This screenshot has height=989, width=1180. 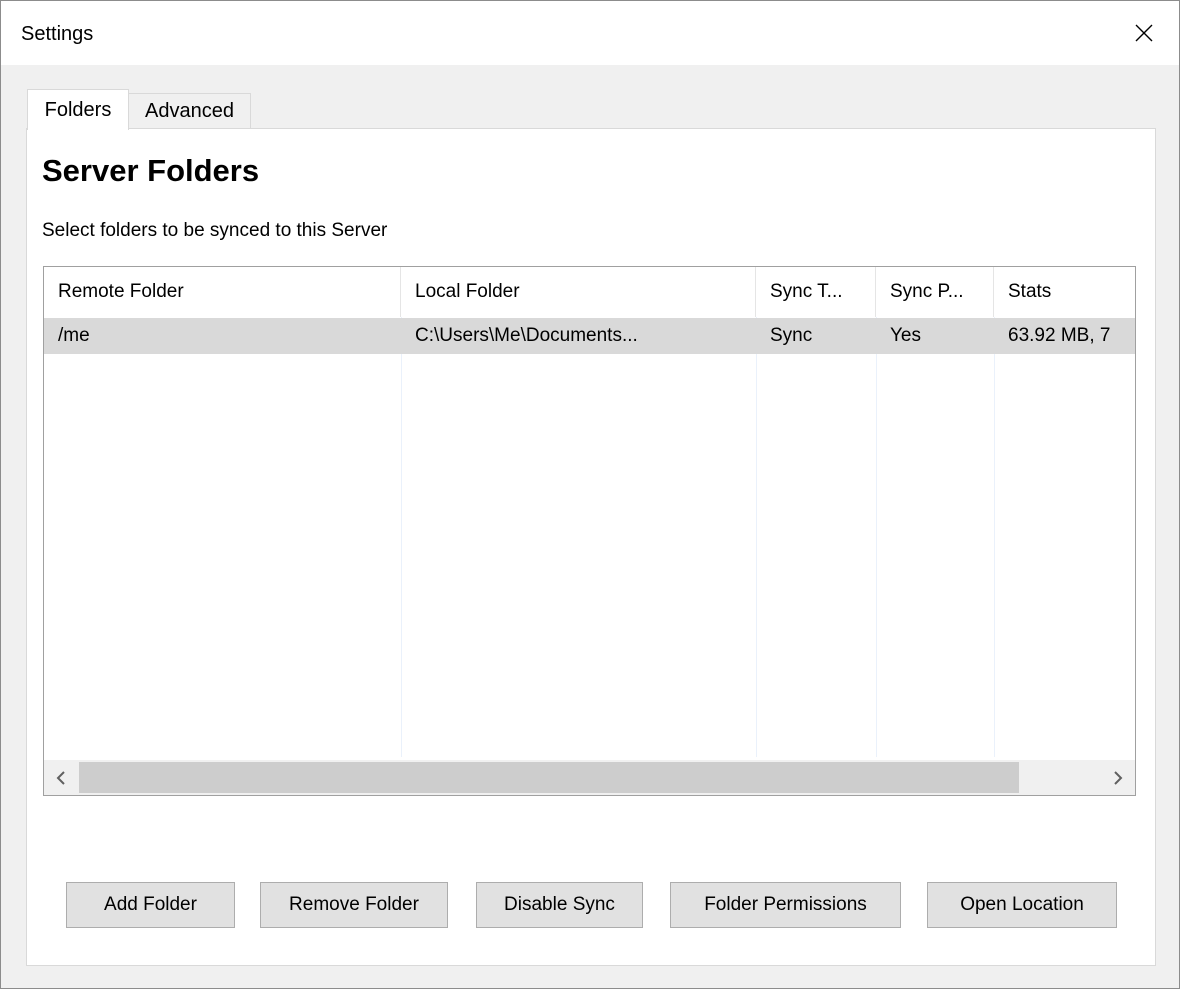 I want to click on tab-folders: Folders, so click(x=78, y=109).